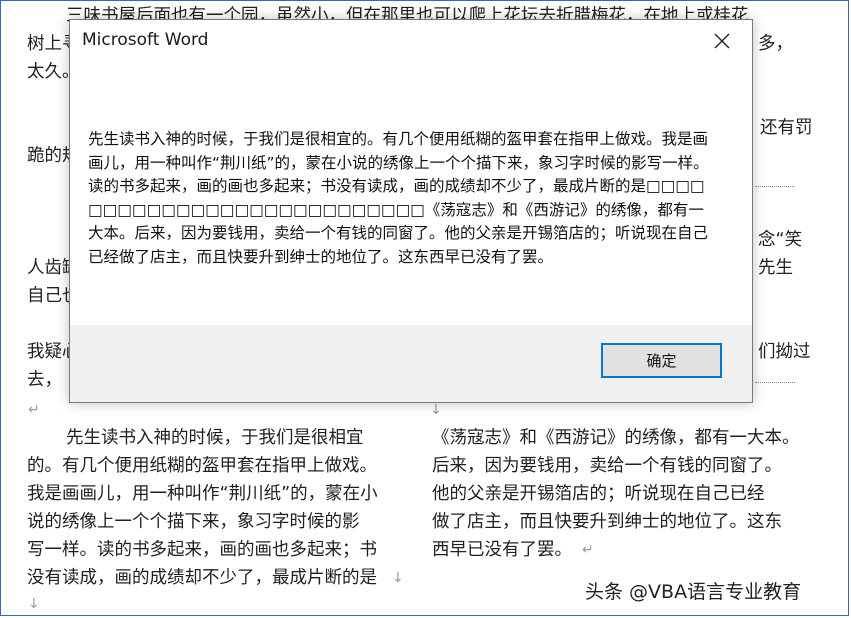 This screenshot has height=618, width=851. Describe the element at coordinates (202, 578) in the screenshot. I see `doc-line: 没有读成，画的成绩却不少了，最成片断的是` at that location.